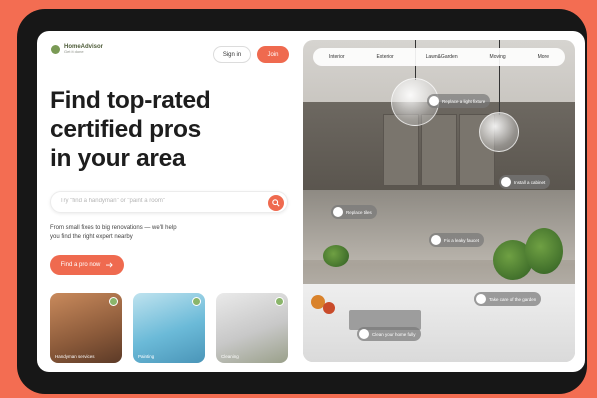 This screenshot has width=597, height=398. Describe the element at coordinates (442, 57) in the screenshot. I see `nav-item-lawn-garden: Lawn&Garden` at that location.